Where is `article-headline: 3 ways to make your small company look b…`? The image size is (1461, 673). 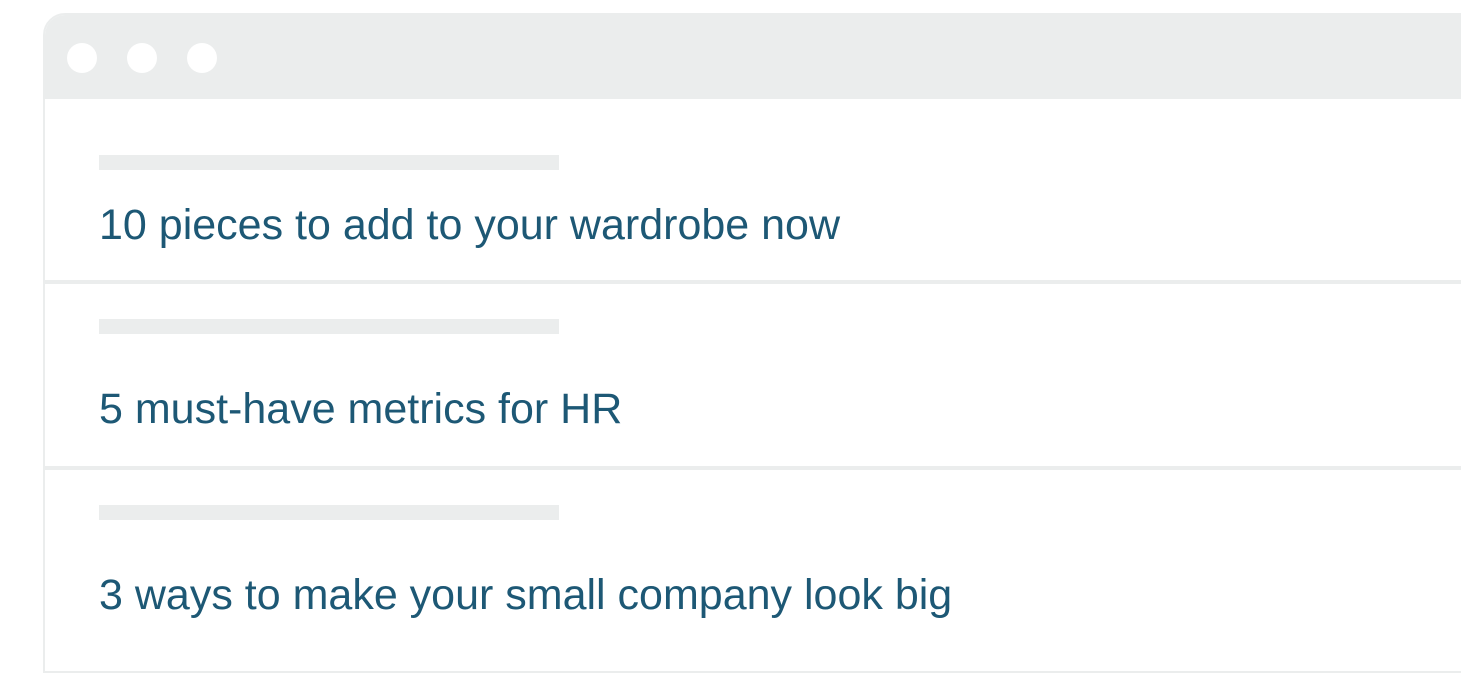
article-headline: 3 ways to make your small company look b… is located at coordinates (525, 595).